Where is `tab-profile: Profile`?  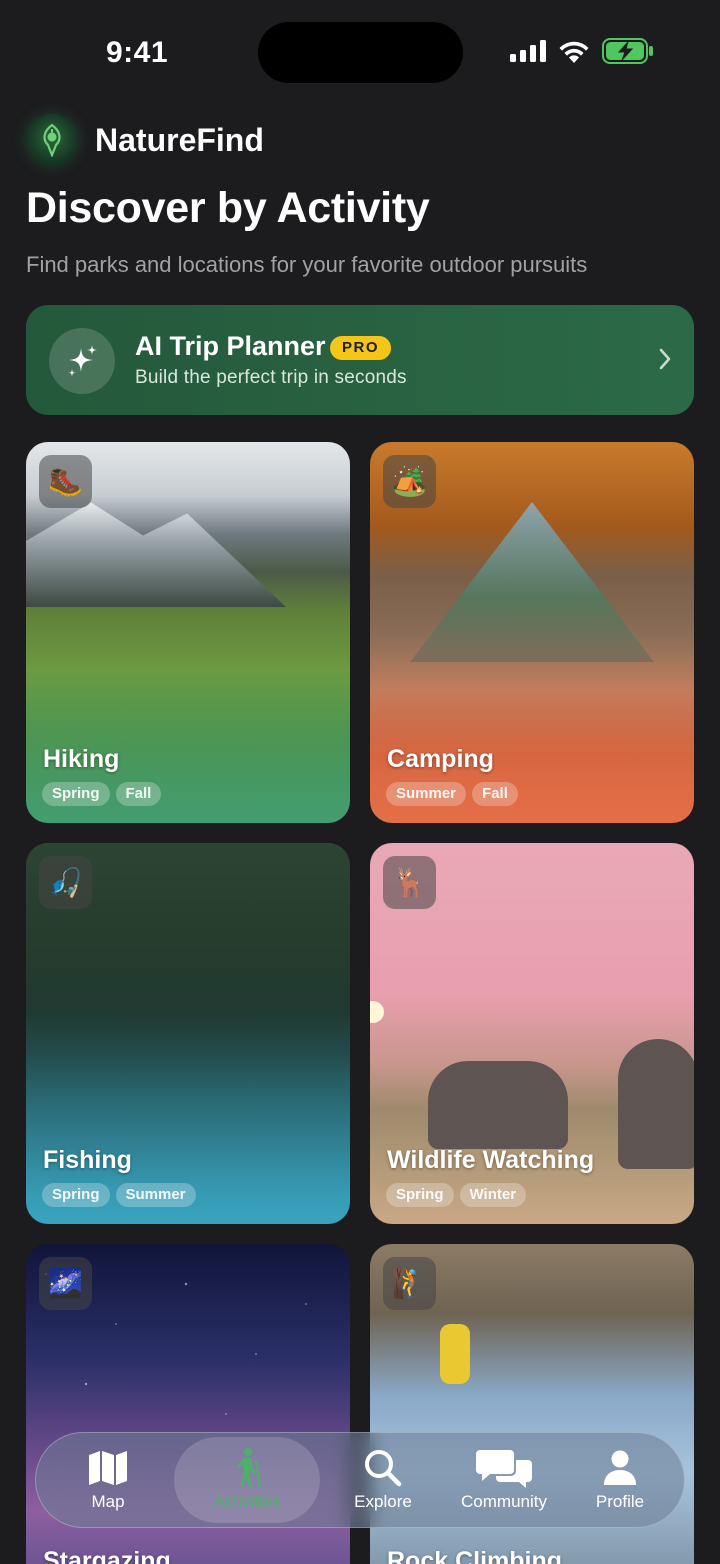
tab-profile: Profile is located at coordinates (620, 1480).